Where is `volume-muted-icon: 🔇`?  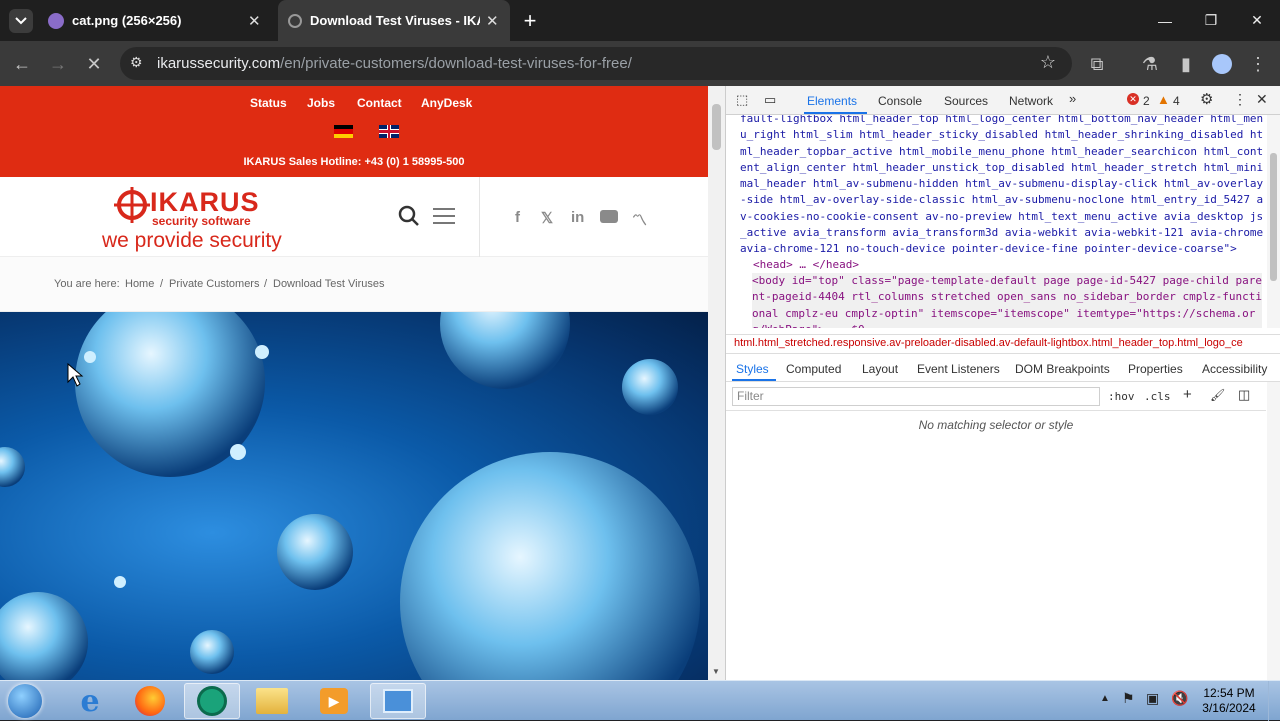 volume-muted-icon: 🔇 is located at coordinates (1179, 698).